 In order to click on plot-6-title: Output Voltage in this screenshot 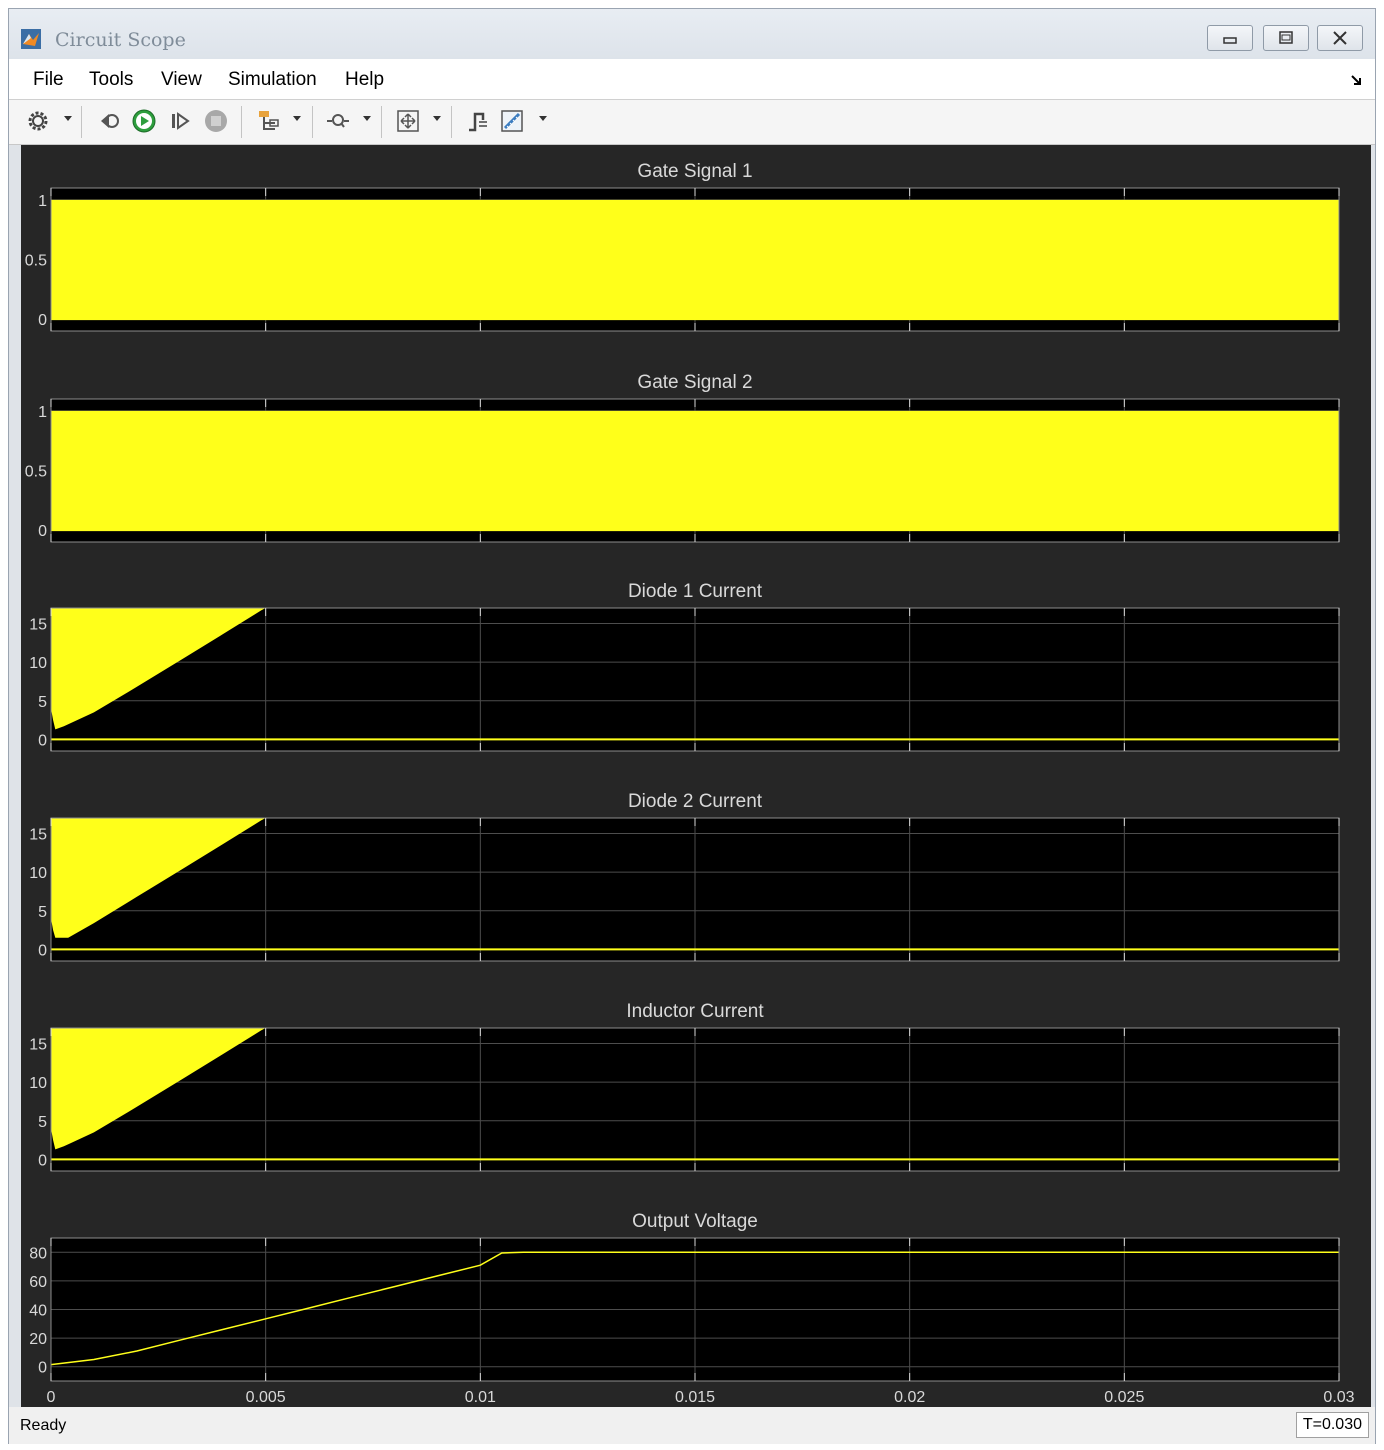, I will do `click(695, 1221)`.